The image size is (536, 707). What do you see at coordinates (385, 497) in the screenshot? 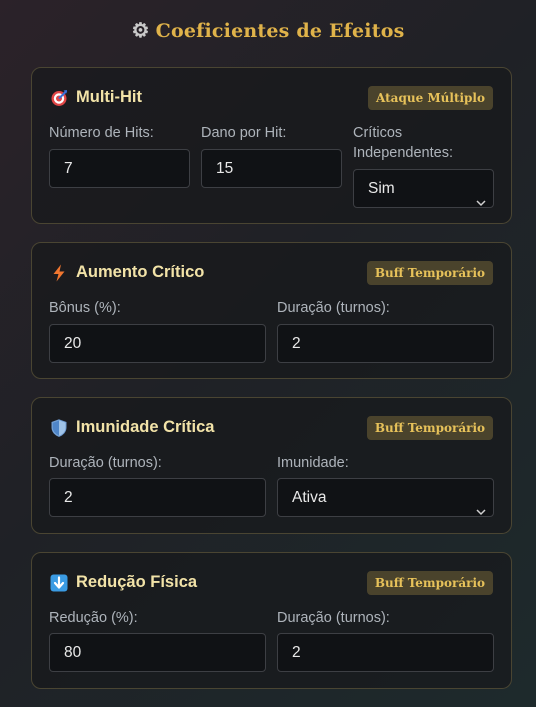
I see `immunity-select: Ativa` at bounding box center [385, 497].